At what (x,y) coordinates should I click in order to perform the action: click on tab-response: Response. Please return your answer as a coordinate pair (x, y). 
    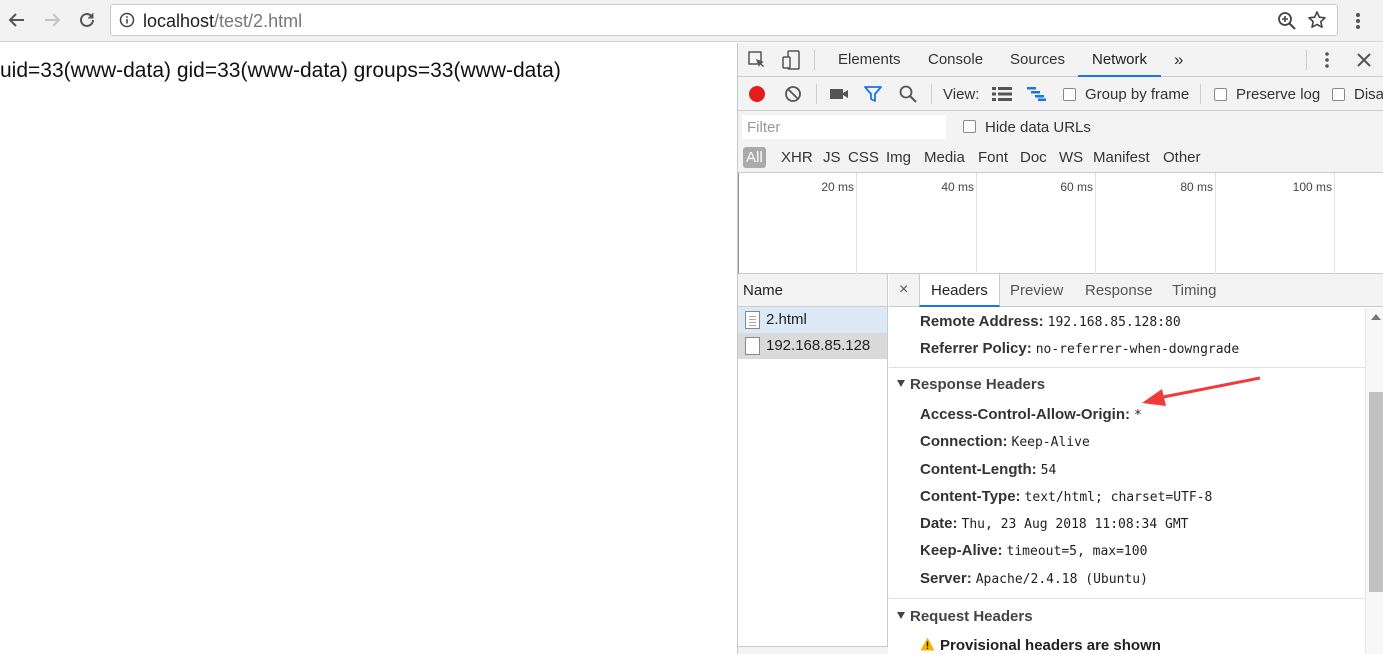
    Looking at the image, I should click on (1119, 290).